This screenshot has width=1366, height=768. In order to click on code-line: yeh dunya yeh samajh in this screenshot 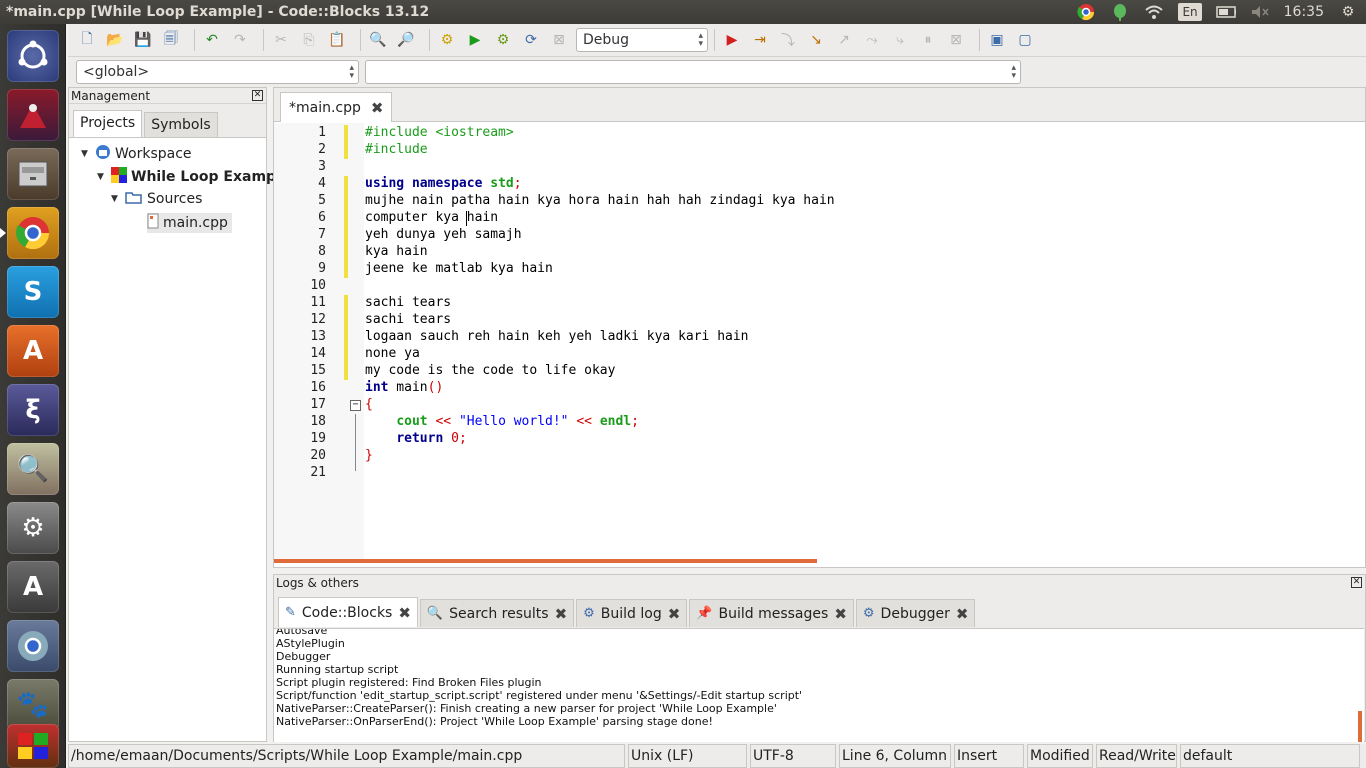, I will do `click(443, 234)`.